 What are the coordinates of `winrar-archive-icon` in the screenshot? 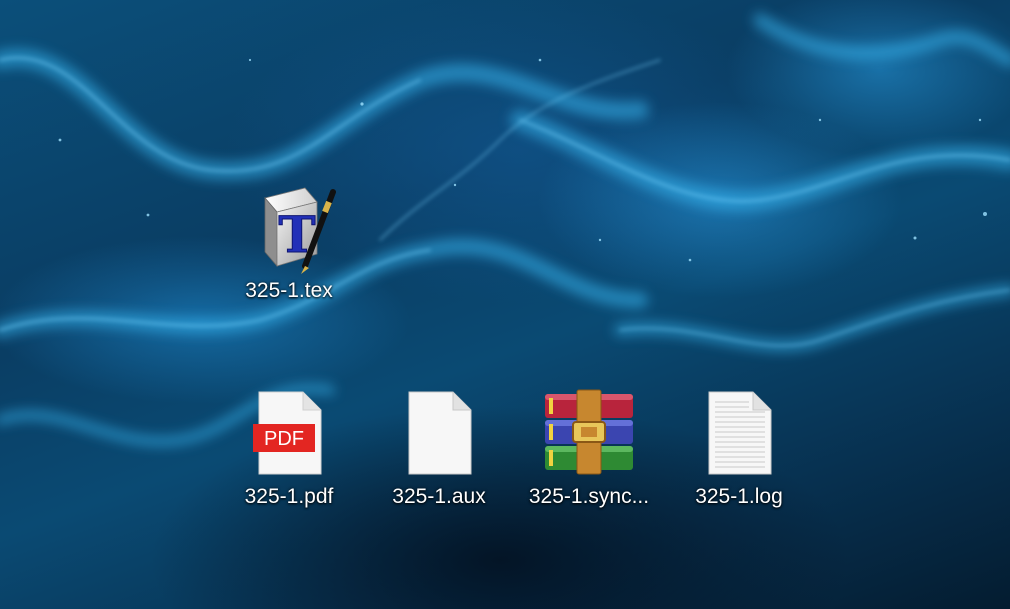 It's located at (589, 434).